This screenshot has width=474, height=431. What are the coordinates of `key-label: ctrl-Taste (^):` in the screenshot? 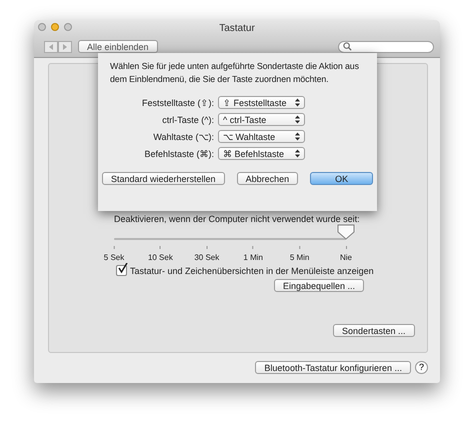 It's located at (187, 119).